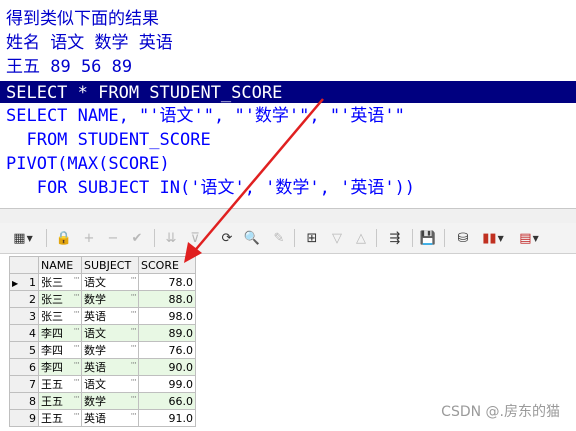  What do you see at coordinates (24, 265) in the screenshot?
I see `grid-corner` at bounding box center [24, 265].